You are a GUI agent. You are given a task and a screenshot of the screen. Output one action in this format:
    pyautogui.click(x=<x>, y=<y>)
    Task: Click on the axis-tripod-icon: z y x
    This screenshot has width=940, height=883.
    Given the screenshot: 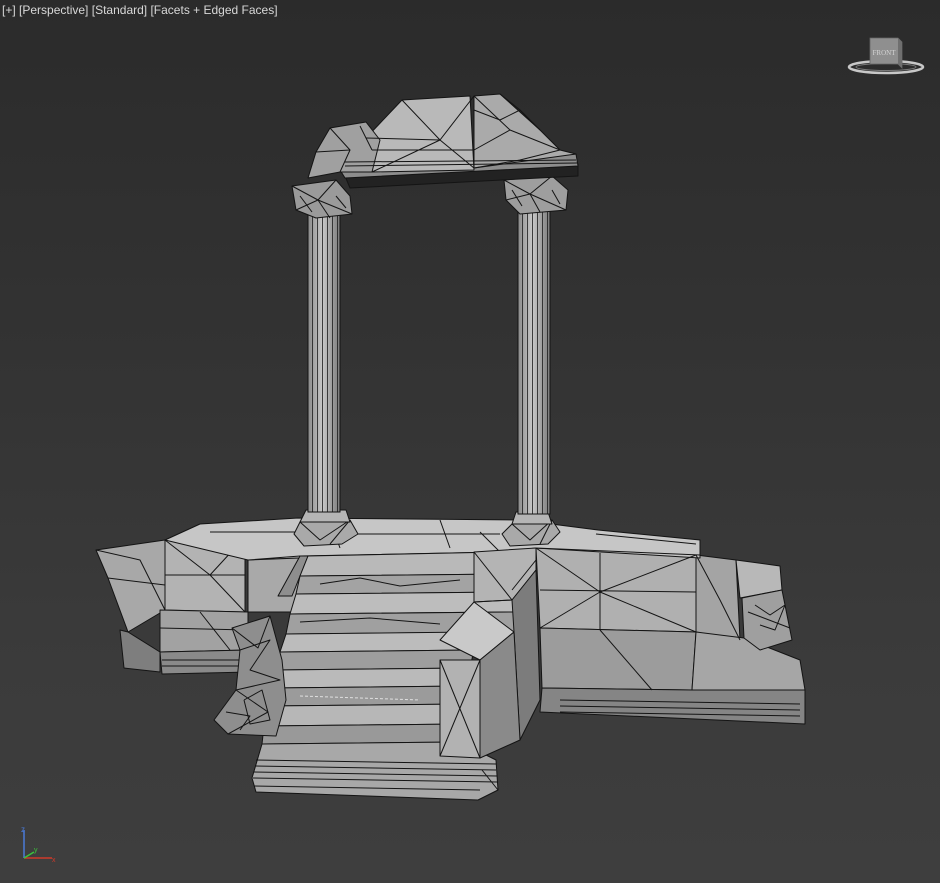 What is the action you would take?
    pyautogui.click(x=38, y=844)
    